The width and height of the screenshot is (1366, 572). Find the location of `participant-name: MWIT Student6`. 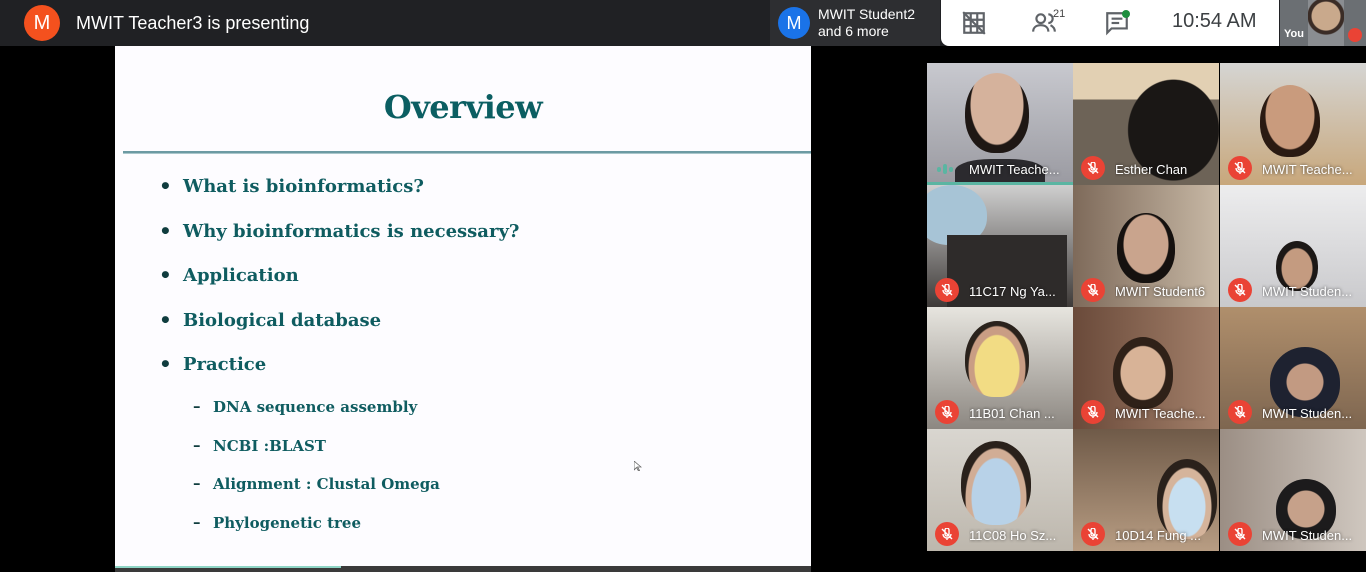

participant-name: MWIT Student6 is located at coordinates (1160, 291).